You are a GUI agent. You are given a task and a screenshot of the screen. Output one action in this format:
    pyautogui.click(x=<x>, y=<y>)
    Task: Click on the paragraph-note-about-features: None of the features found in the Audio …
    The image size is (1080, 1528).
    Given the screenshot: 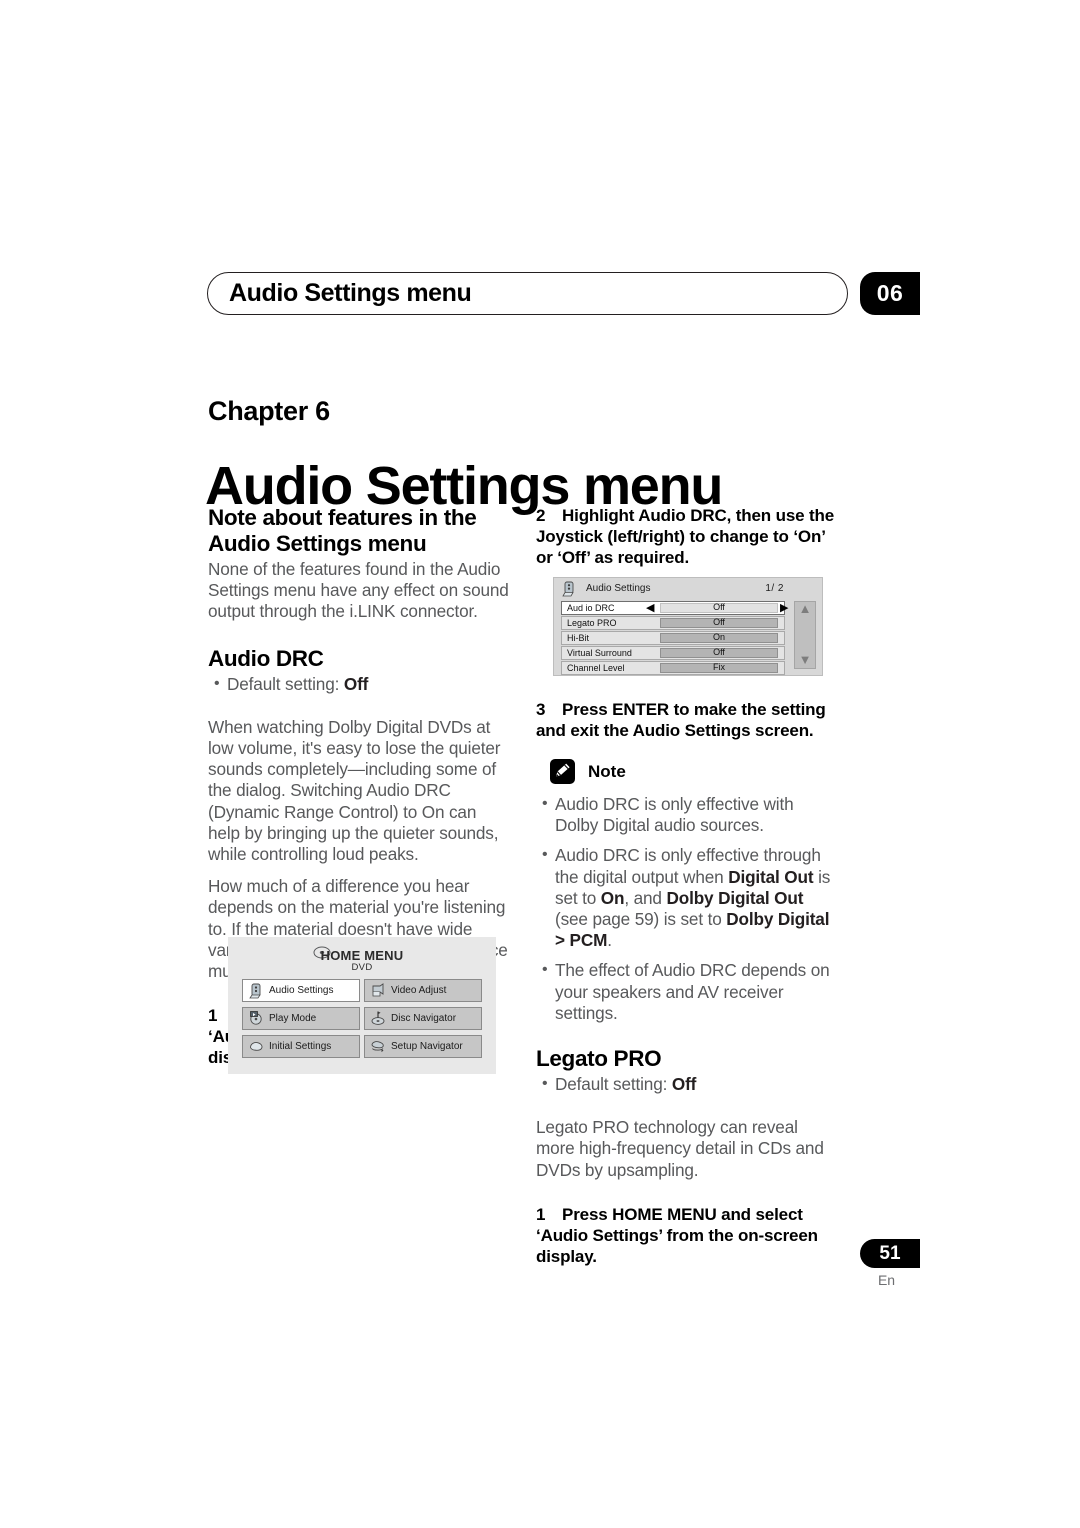 What is the action you would take?
    pyautogui.click(x=358, y=590)
    